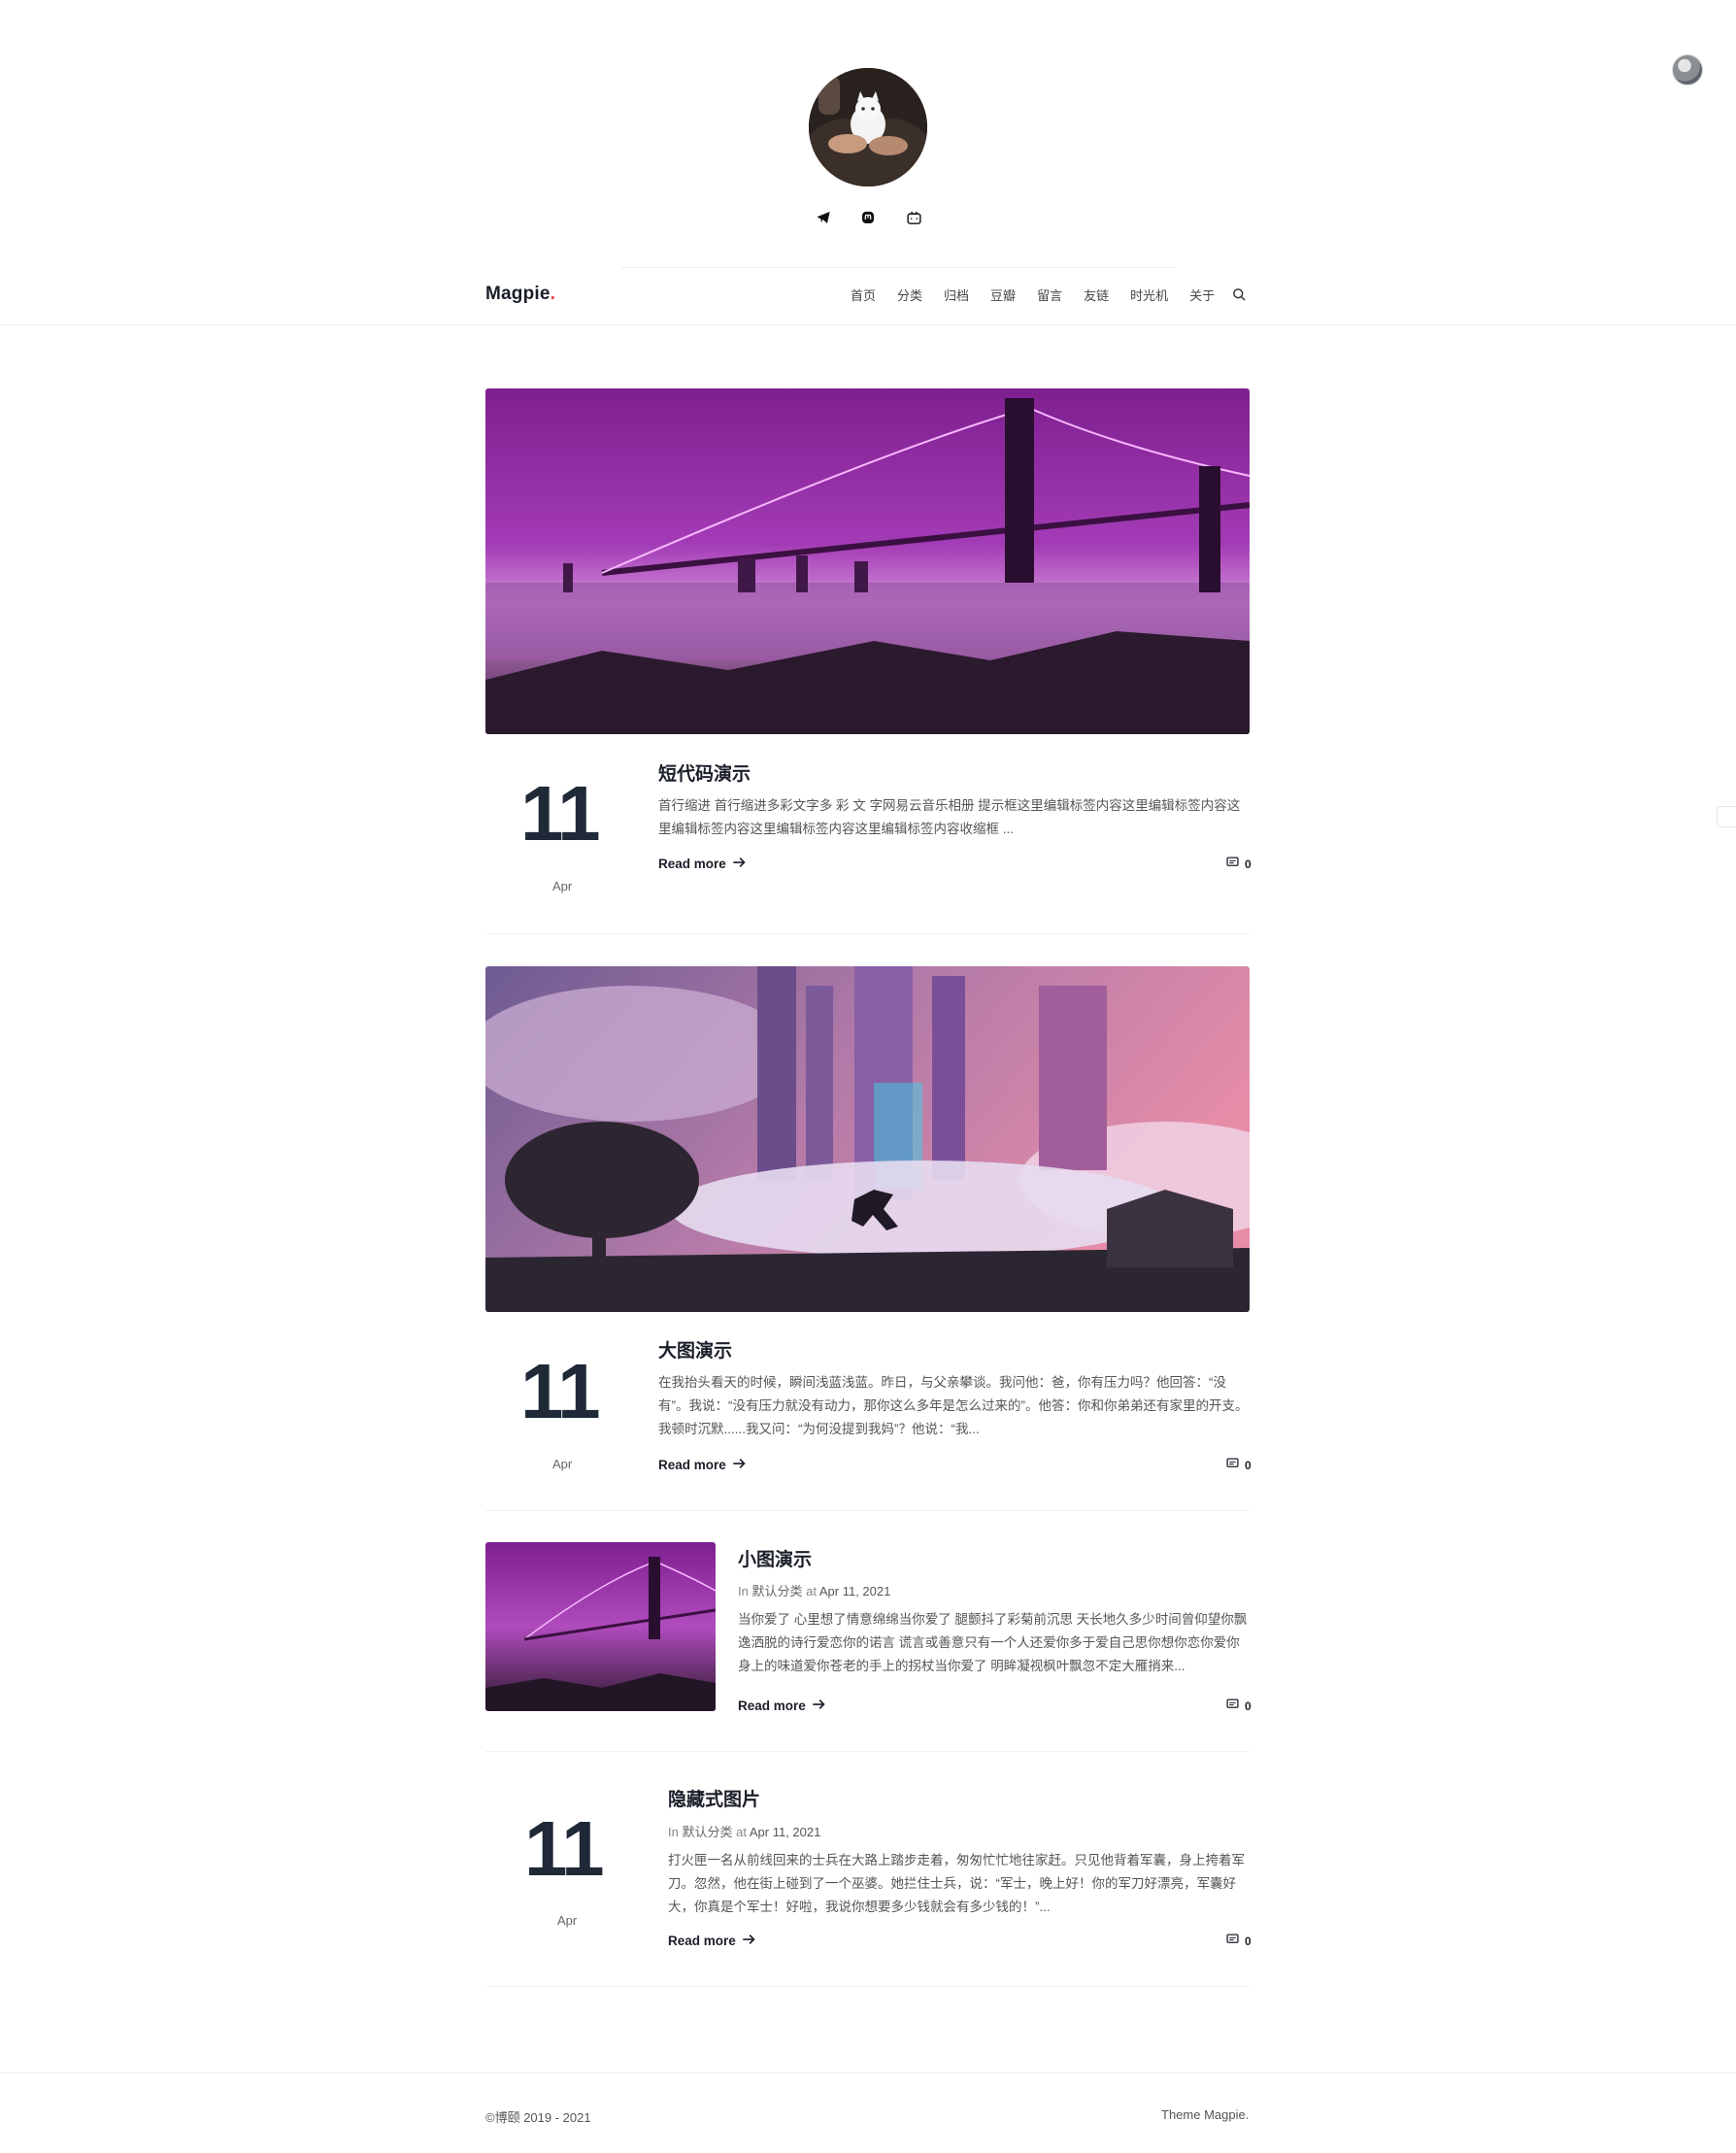  What do you see at coordinates (913, 217) in the screenshot?
I see `bilibili-icon` at bounding box center [913, 217].